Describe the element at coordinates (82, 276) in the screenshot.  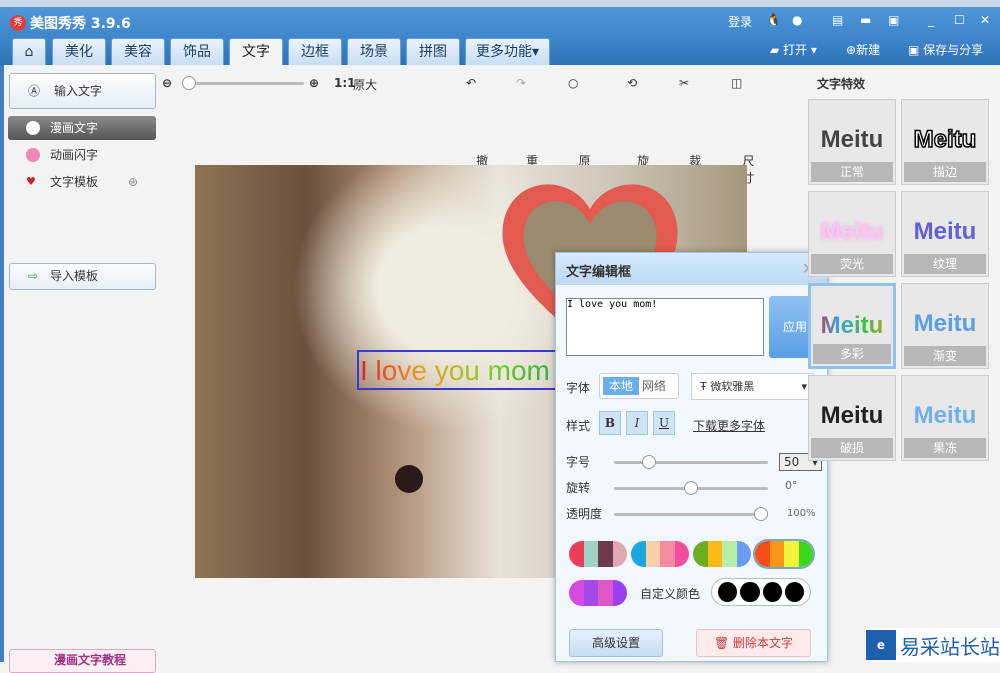
I see `import-template-button: ⇨ 导入模板` at that location.